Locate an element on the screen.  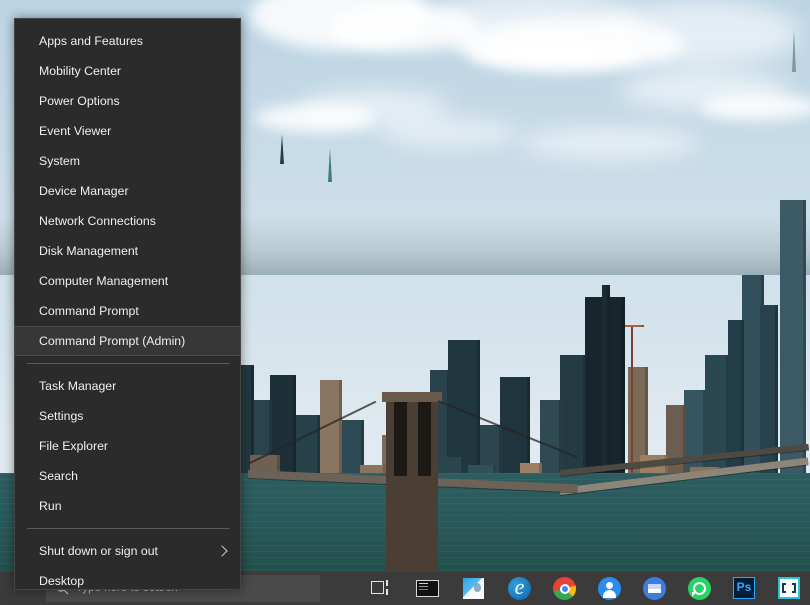
chevron-right-icon is located at coordinates (222, 551).